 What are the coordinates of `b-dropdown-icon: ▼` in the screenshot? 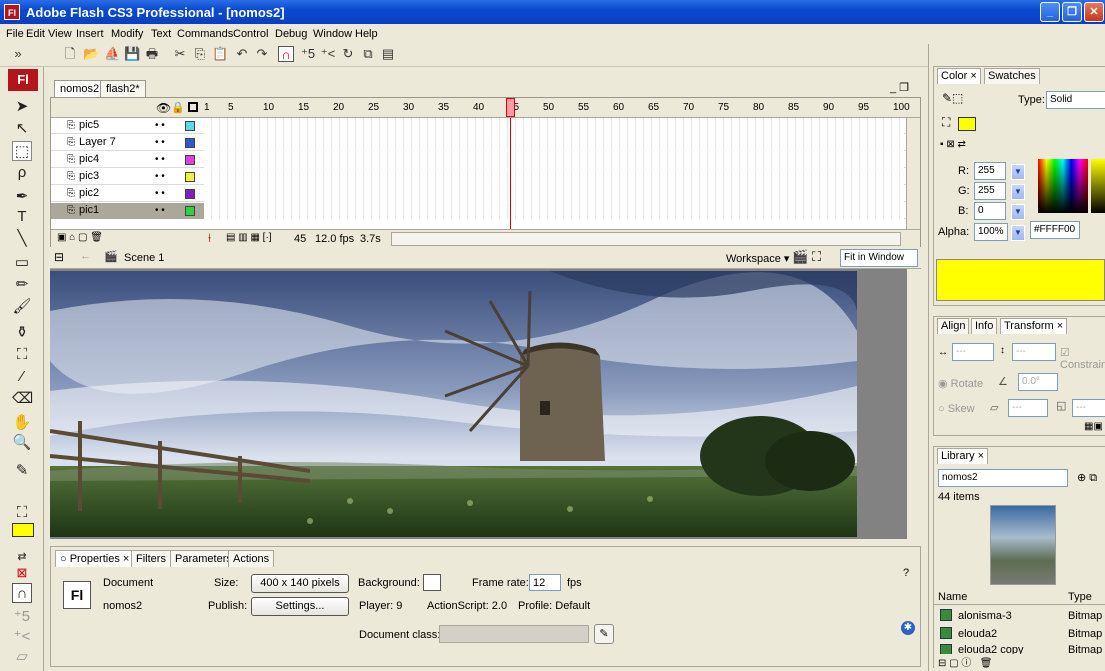 It's located at (1018, 212).